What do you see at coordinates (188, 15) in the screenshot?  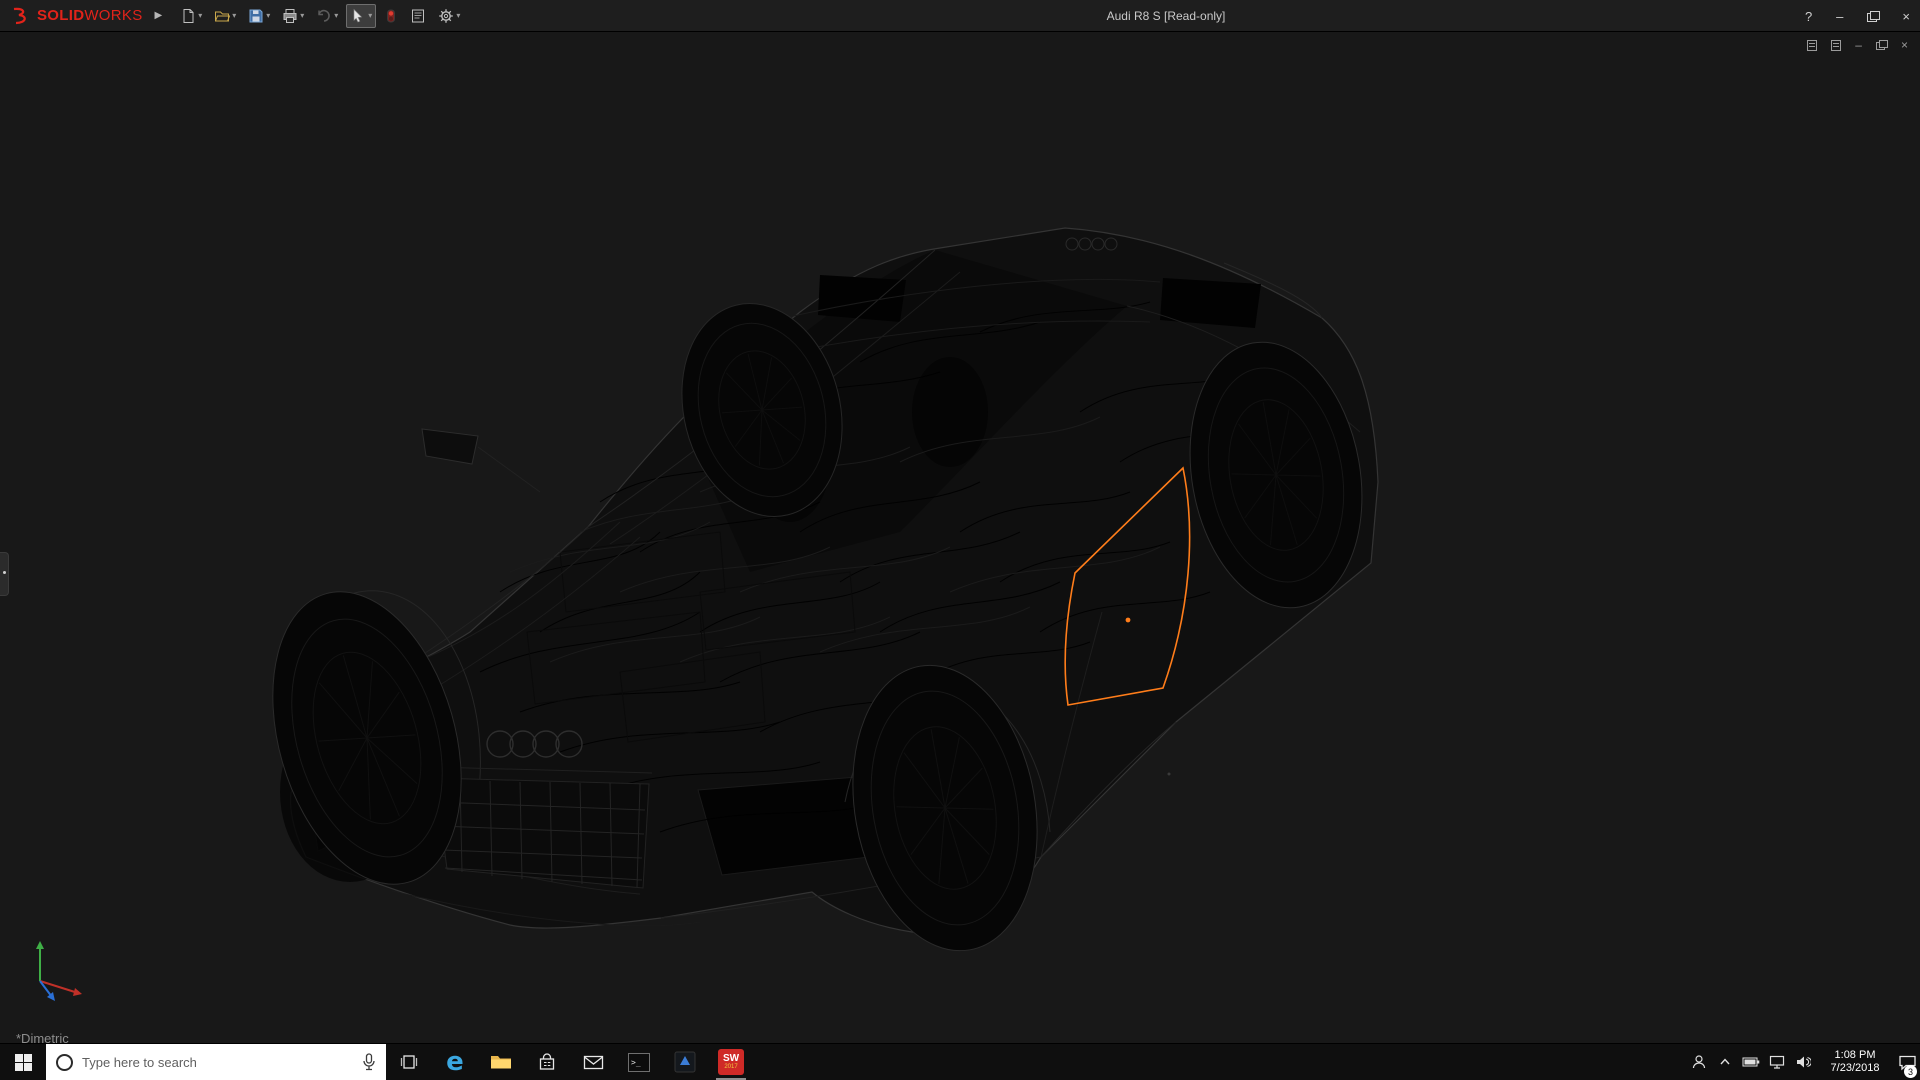 I see `new-document-icon` at bounding box center [188, 15].